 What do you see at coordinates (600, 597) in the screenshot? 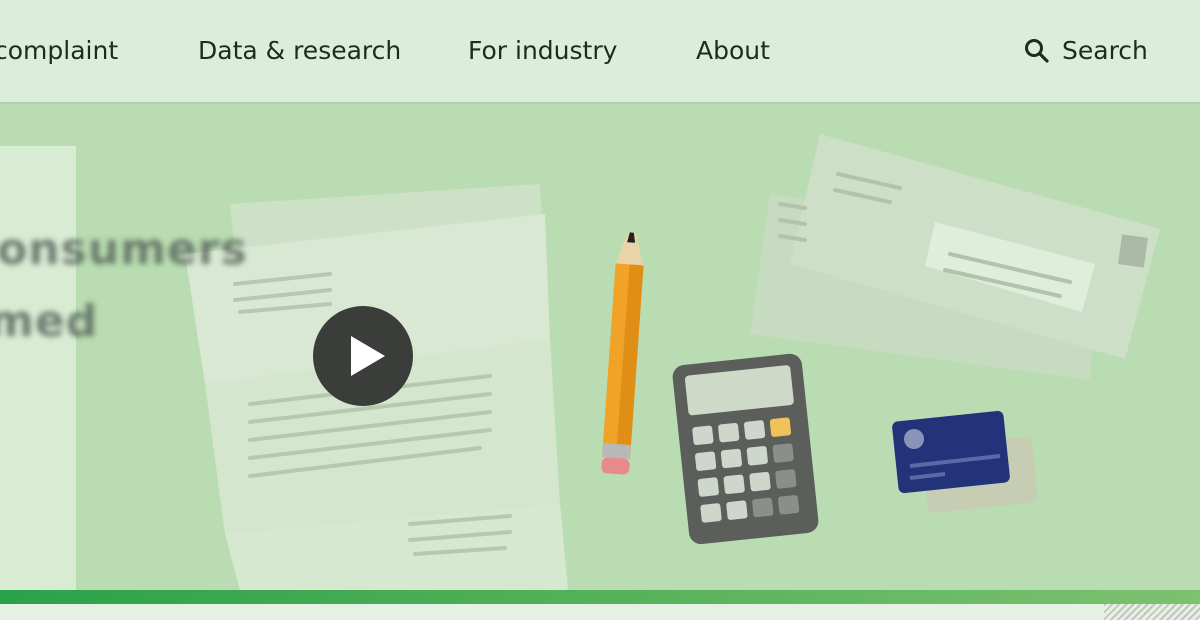
I see `accent-bar` at bounding box center [600, 597].